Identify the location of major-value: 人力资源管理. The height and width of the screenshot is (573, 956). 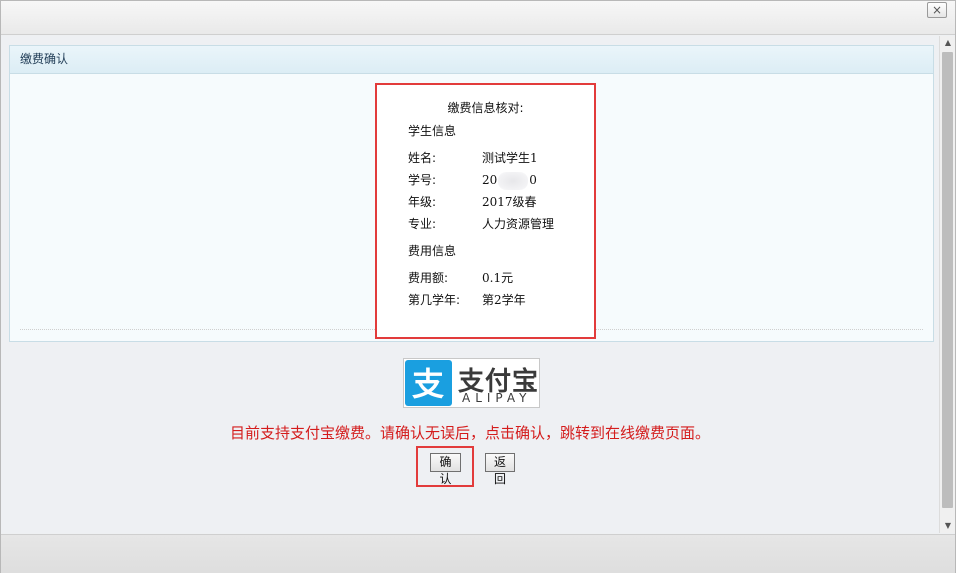
(518, 224).